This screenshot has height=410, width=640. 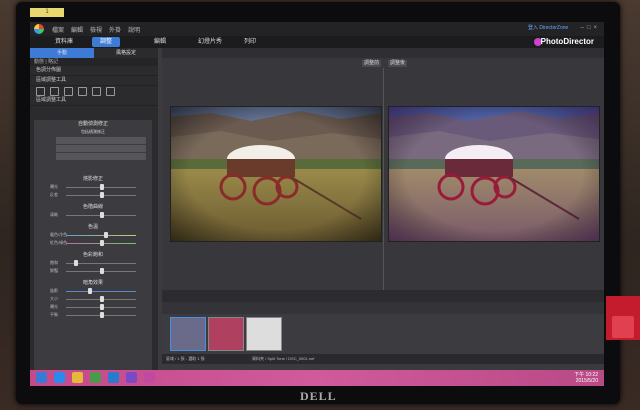 What do you see at coordinates (93, 315) in the screenshot?
I see `slider-row: 平衡` at bounding box center [93, 315].